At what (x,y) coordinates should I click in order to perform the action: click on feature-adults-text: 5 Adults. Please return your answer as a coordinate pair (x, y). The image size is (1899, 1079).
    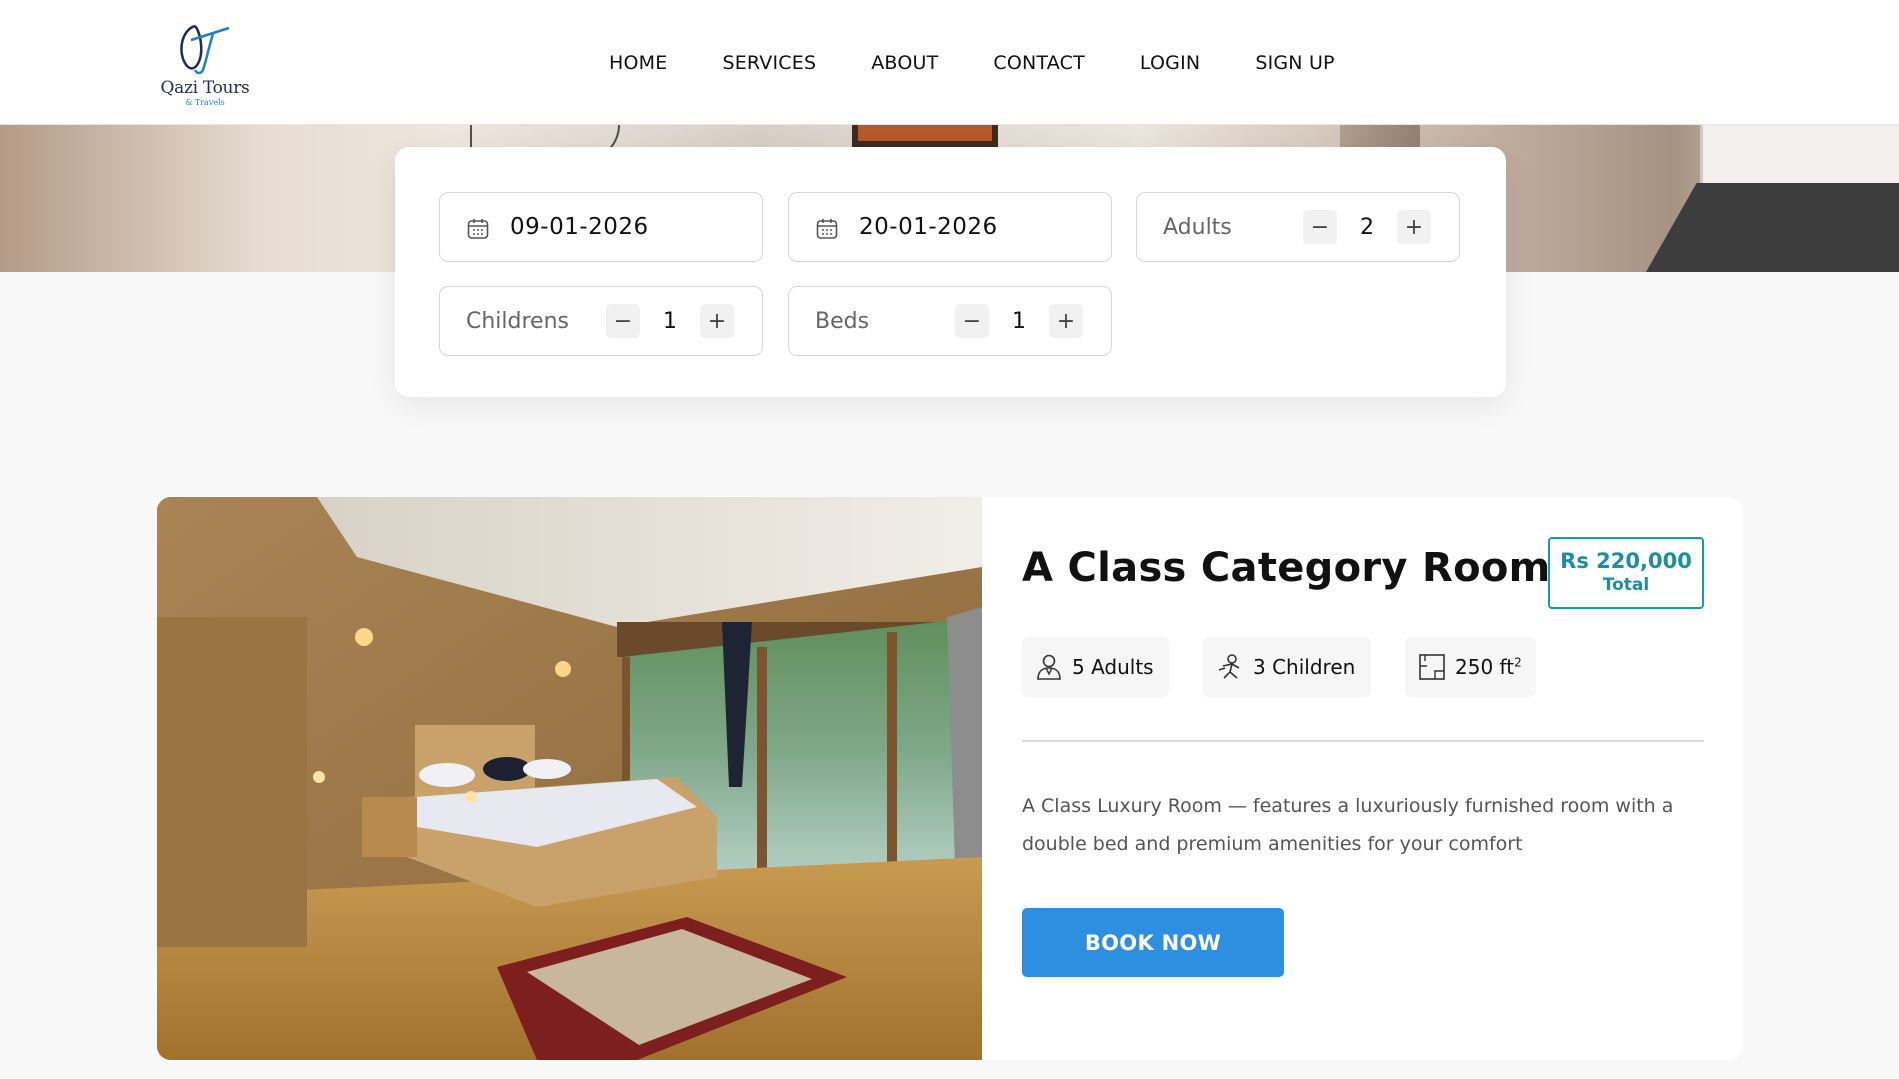
    Looking at the image, I should click on (1113, 667).